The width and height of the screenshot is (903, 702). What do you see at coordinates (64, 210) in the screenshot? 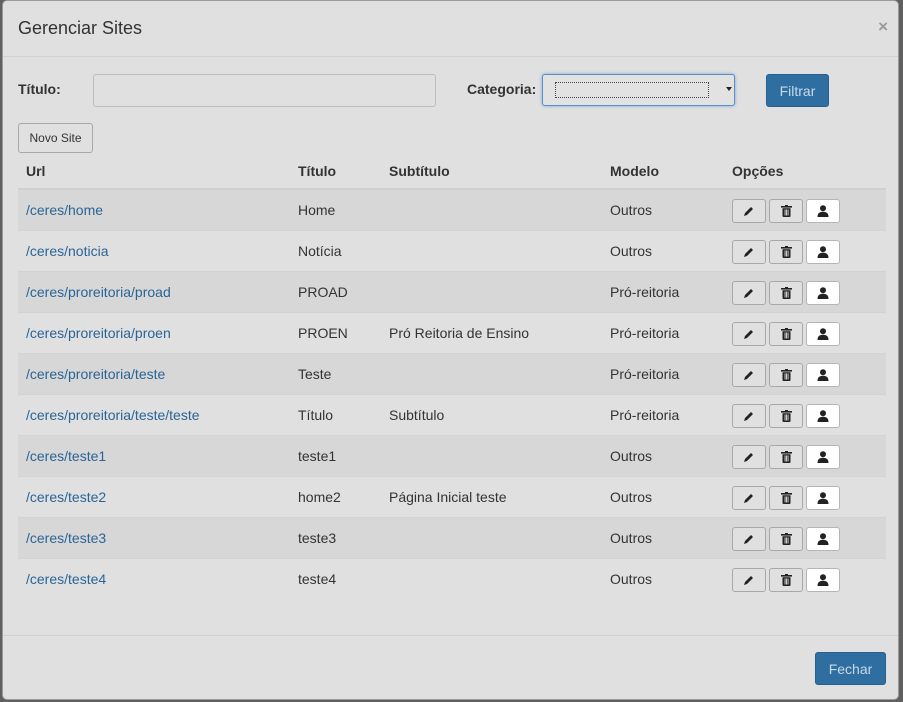
I see `site-url-link: /ceres/home` at bounding box center [64, 210].